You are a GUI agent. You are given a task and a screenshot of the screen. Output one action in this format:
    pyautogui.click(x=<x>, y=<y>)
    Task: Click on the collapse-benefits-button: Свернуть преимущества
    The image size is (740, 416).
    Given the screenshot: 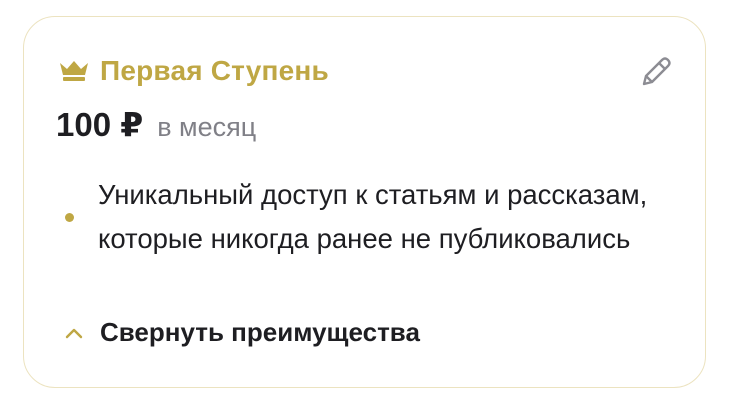 What is the action you would take?
    pyautogui.click(x=242, y=332)
    